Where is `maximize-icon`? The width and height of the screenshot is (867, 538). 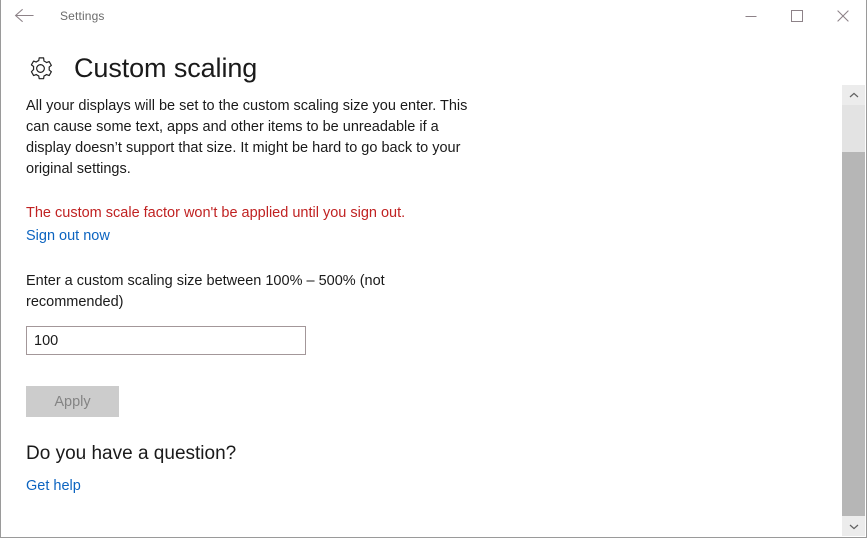
maximize-icon is located at coordinates (797, 15).